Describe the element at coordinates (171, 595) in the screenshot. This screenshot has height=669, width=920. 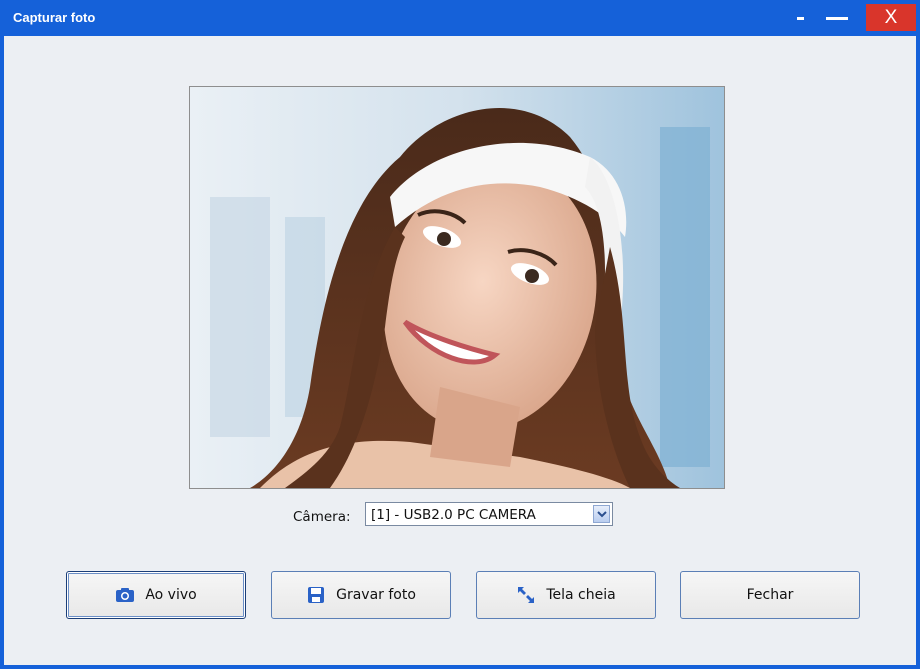
I see `live-button-label: Ao vivo` at that location.